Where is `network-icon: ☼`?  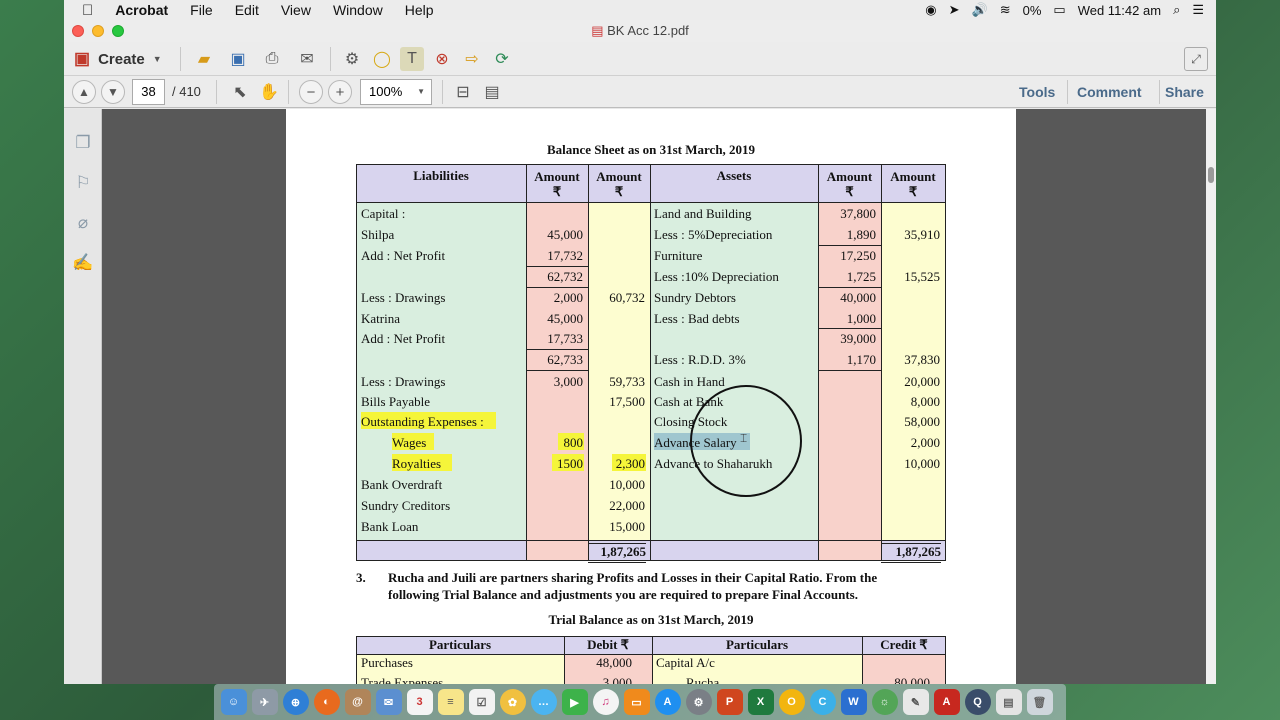 network-icon: ☼ is located at coordinates (884, 702).